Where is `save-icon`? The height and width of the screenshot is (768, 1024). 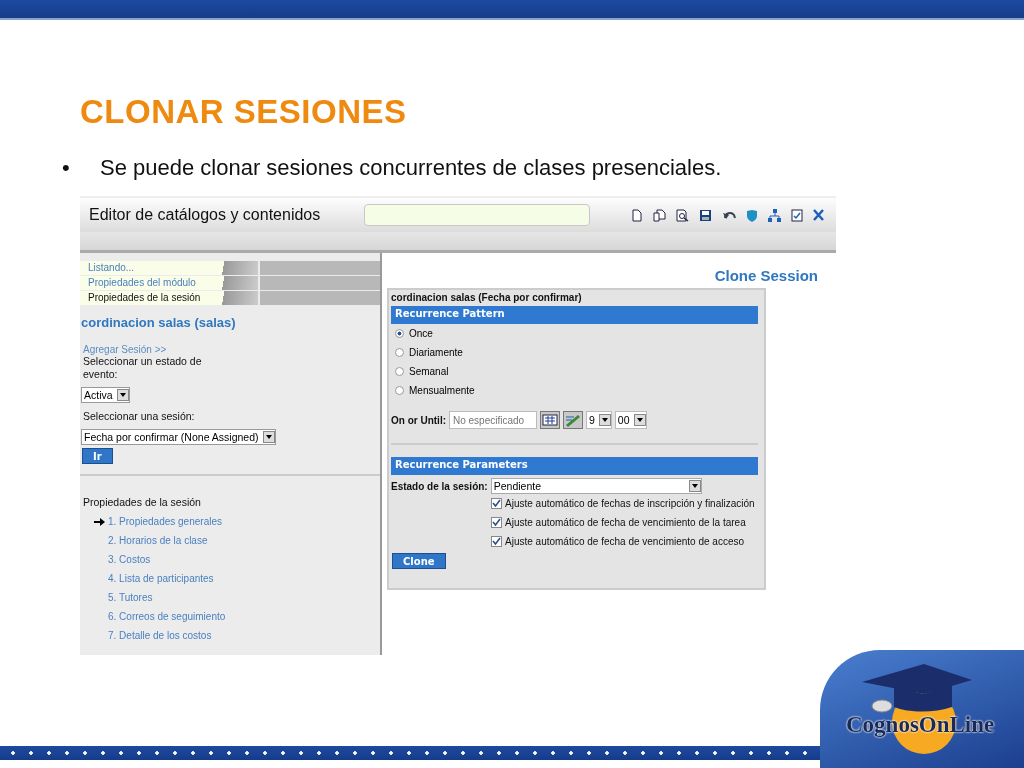 save-icon is located at coordinates (705, 215).